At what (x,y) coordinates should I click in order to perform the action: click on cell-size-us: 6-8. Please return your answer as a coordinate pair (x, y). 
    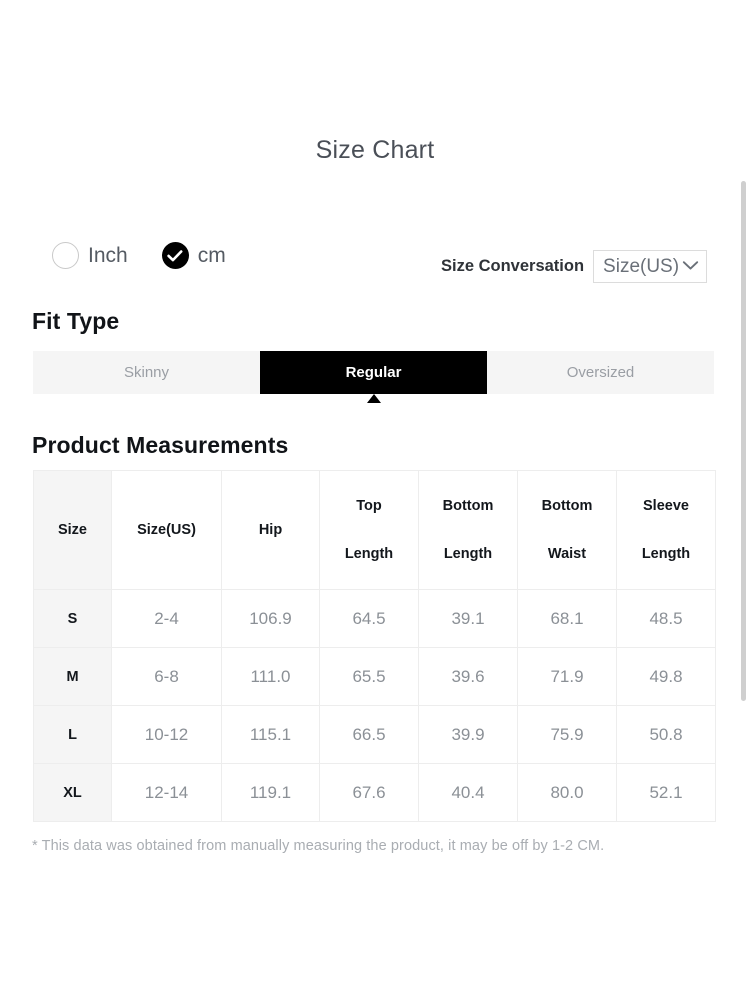
    Looking at the image, I should click on (166, 676).